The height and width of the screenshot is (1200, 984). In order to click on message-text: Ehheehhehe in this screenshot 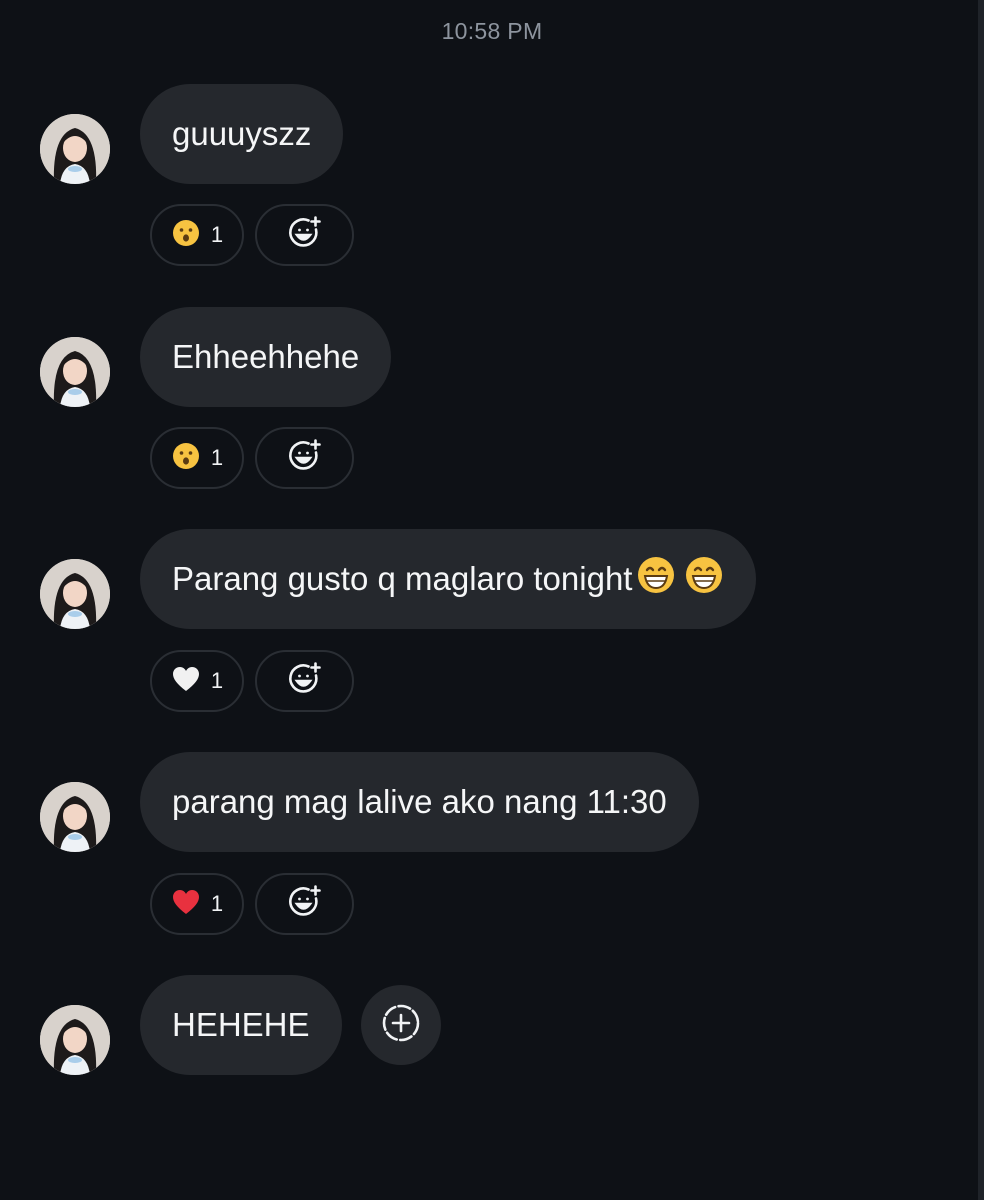, I will do `click(266, 356)`.